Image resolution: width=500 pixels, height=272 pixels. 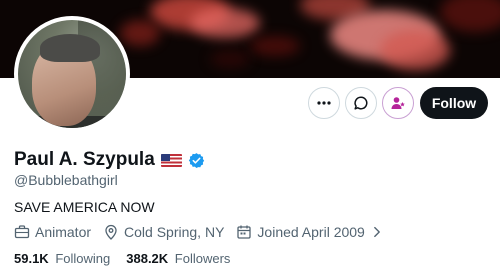 What do you see at coordinates (171, 160) in the screenshot?
I see `us-flag-icon` at bounding box center [171, 160].